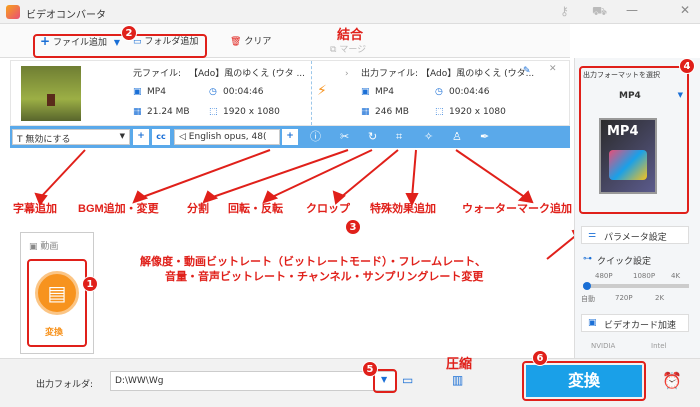  I want to click on arrow-right-icon: ›, so click(347, 74).